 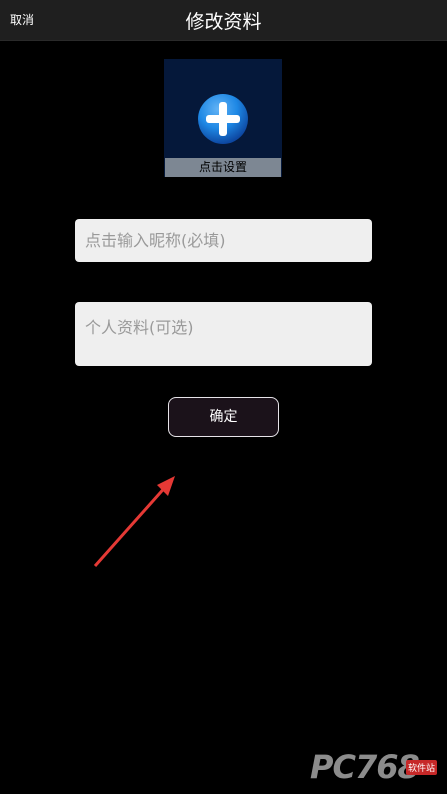 I want to click on top-bar: 取消 修改资料, so click(x=223, y=20).